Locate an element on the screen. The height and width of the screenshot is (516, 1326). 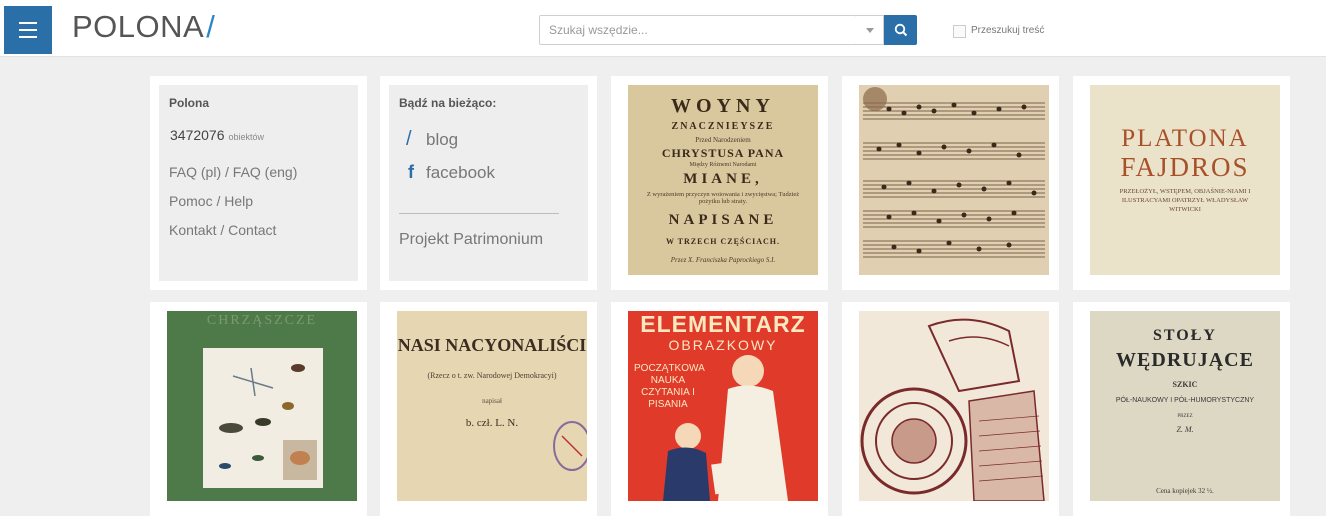
card-divider is located at coordinates (479, 213).